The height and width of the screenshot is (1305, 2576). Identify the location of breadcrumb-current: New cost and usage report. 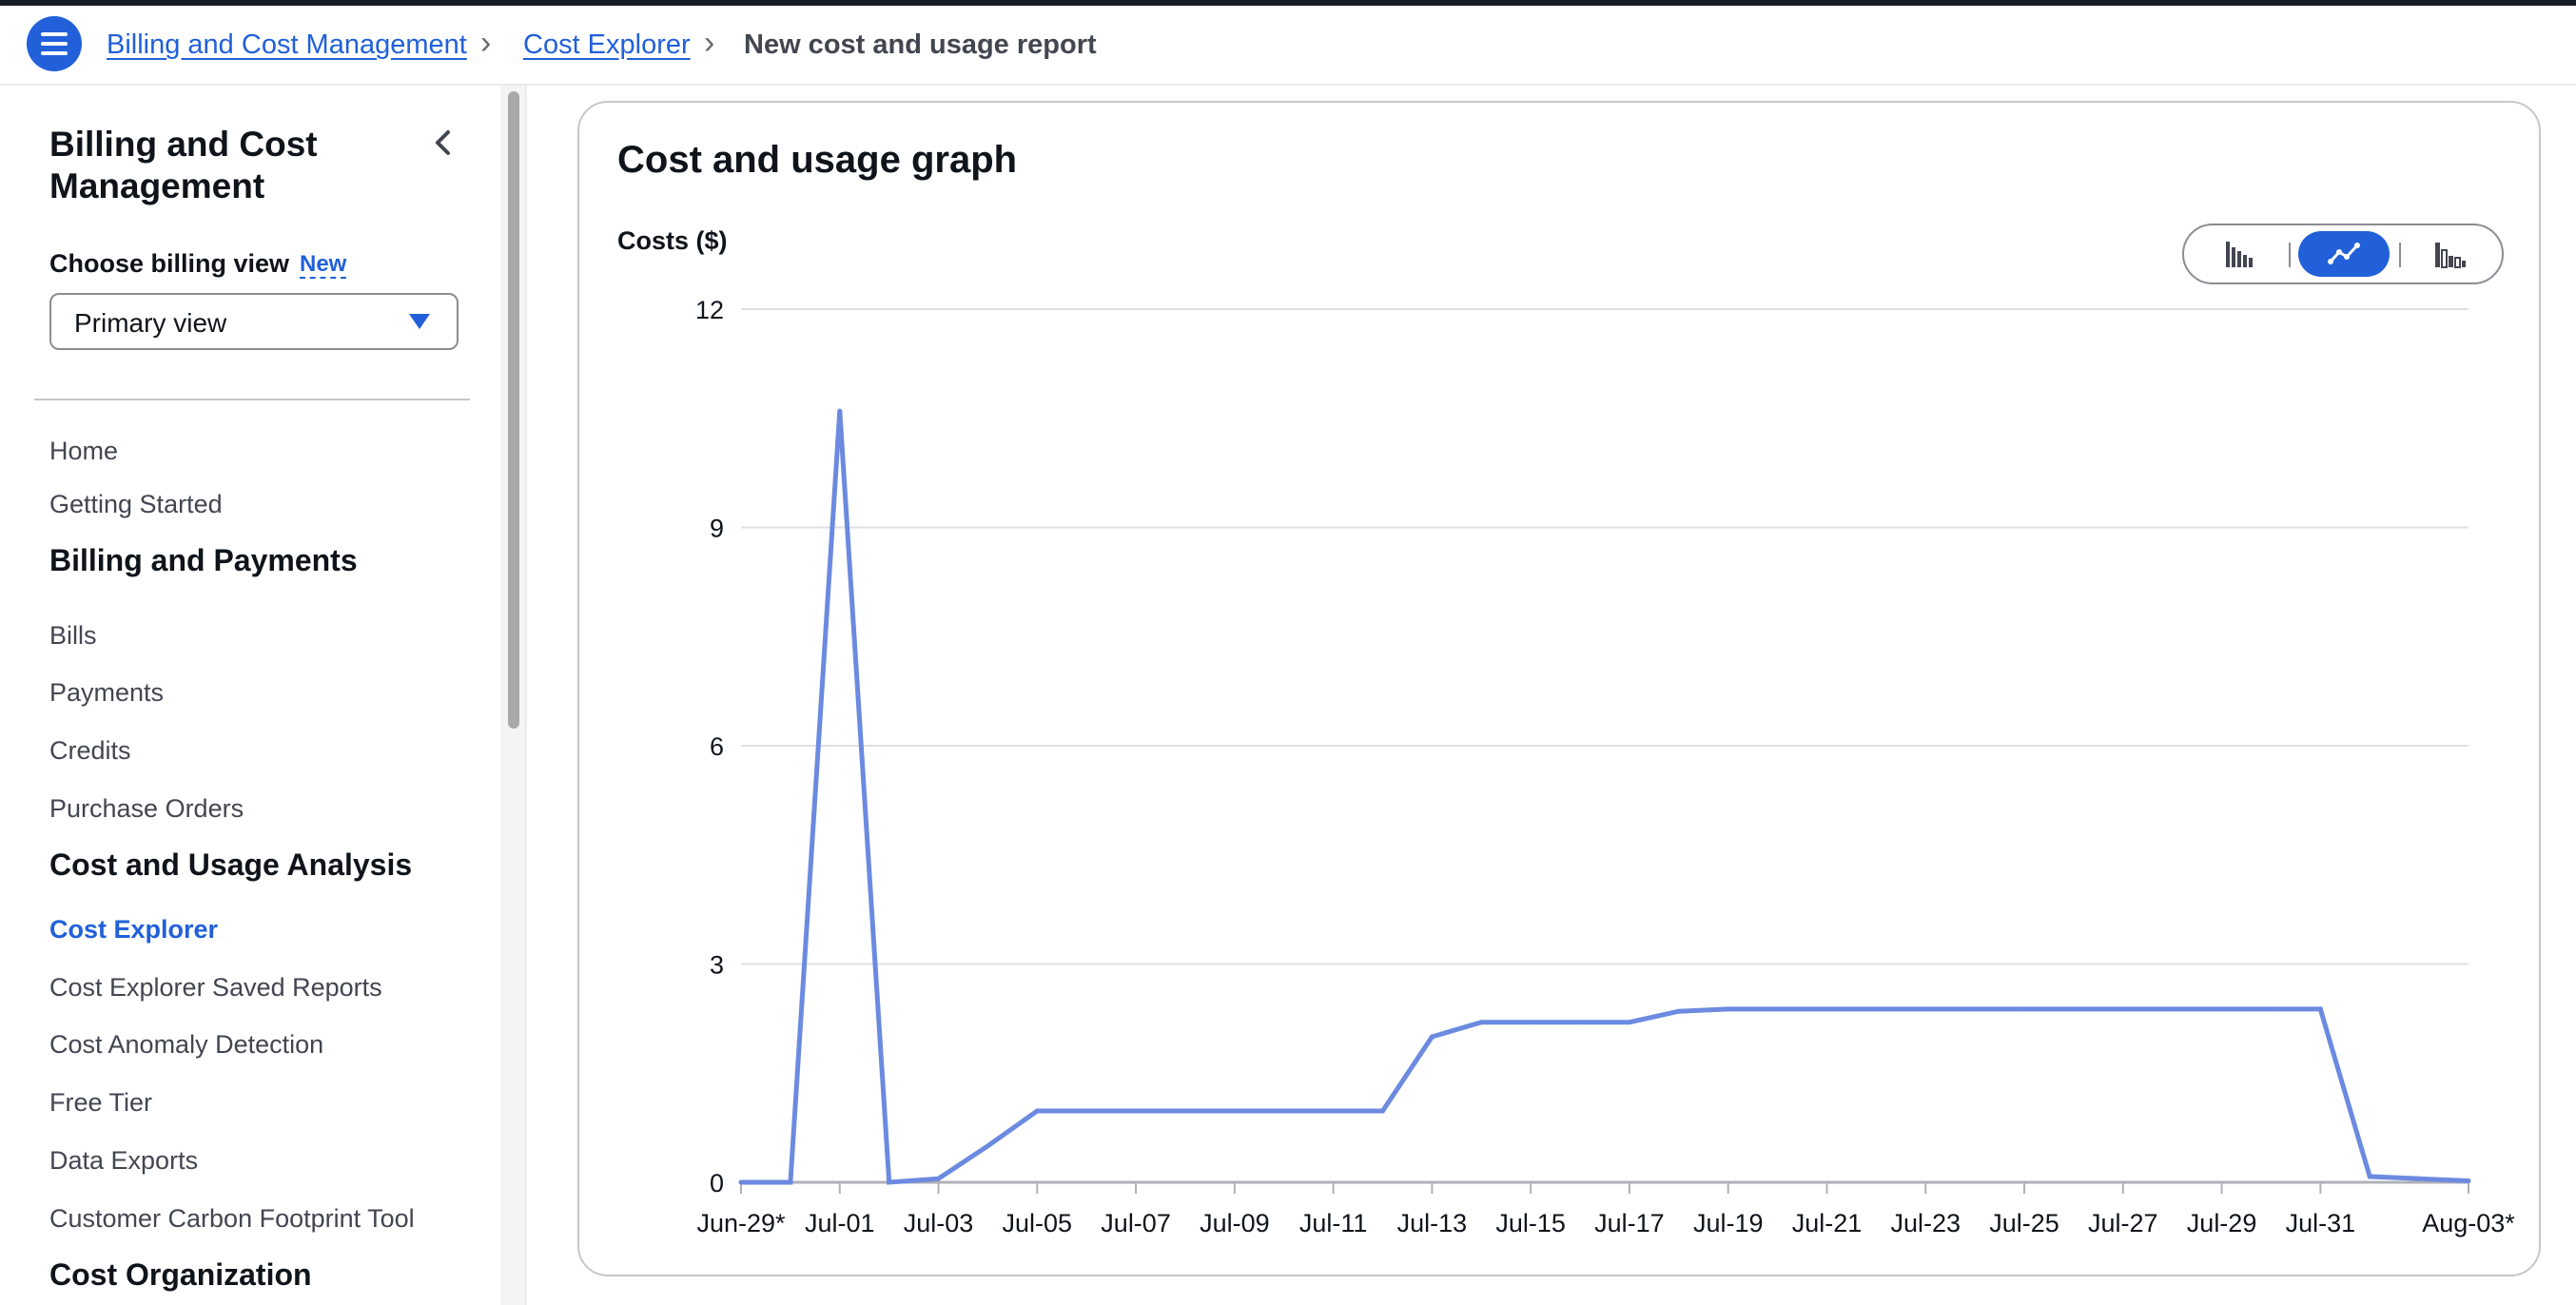
(921, 44).